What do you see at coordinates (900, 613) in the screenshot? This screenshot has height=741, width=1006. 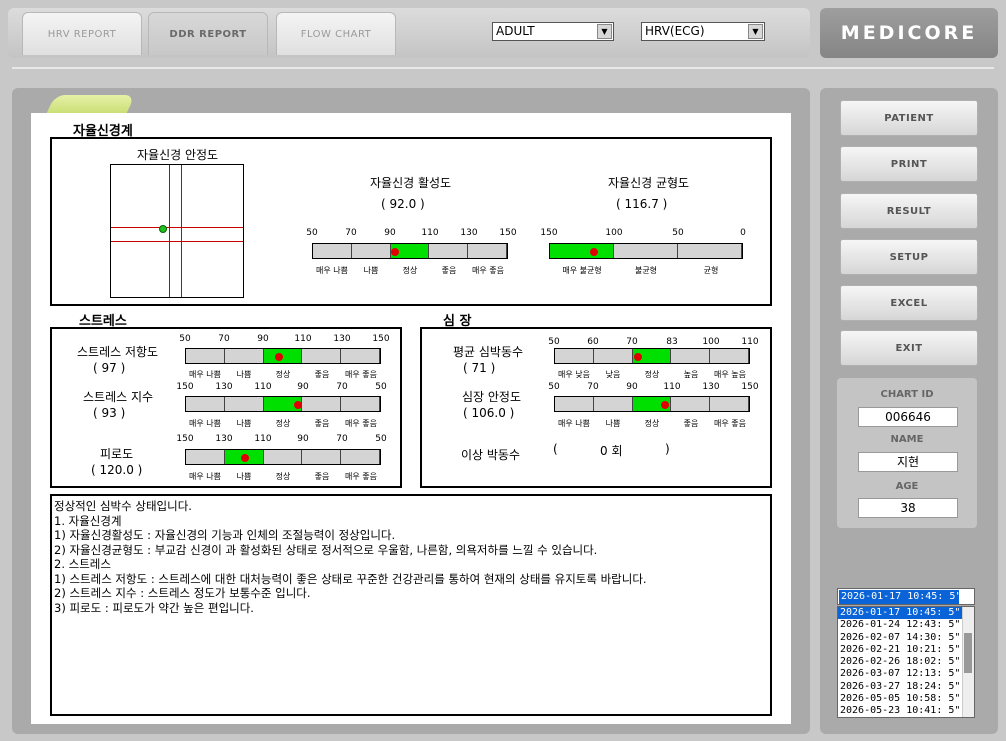 I see `list-item: 2026-01-17 10:45: 5"` at bounding box center [900, 613].